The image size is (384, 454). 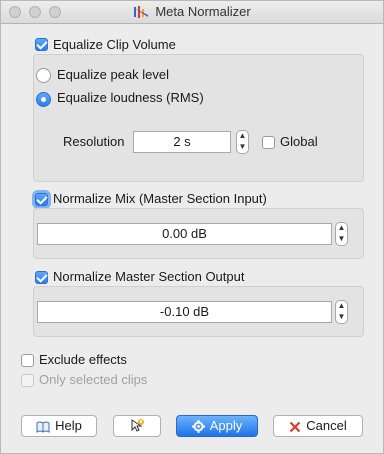 I want to click on title-bar: Meta Normalizer, so click(x=192, y=12).